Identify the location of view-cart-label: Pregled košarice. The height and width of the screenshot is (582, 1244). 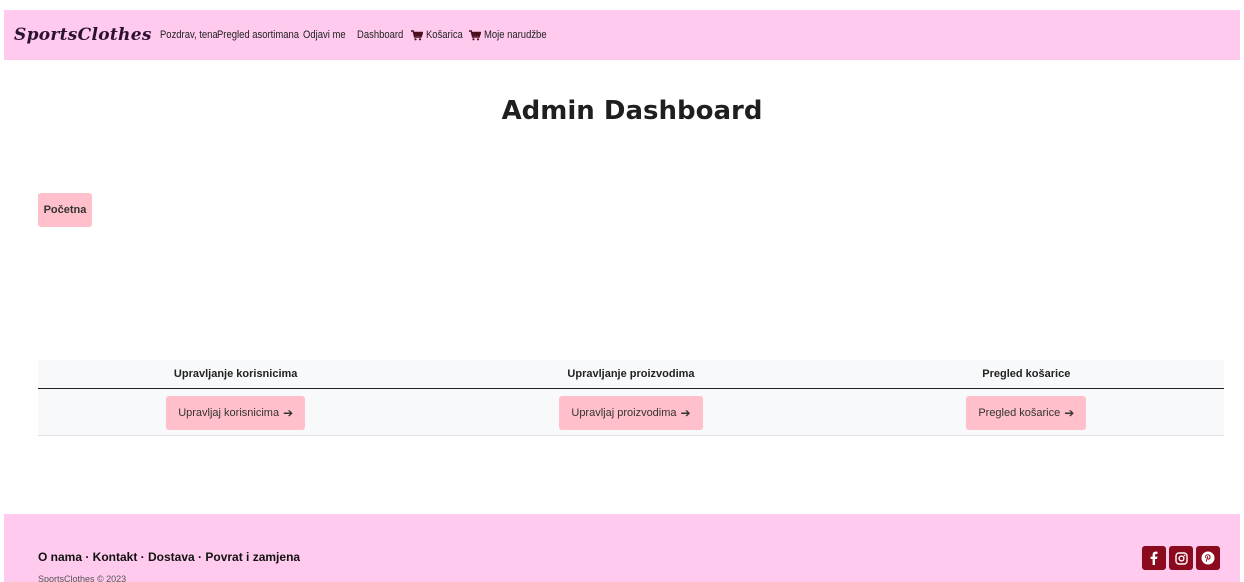
(1019, 413).